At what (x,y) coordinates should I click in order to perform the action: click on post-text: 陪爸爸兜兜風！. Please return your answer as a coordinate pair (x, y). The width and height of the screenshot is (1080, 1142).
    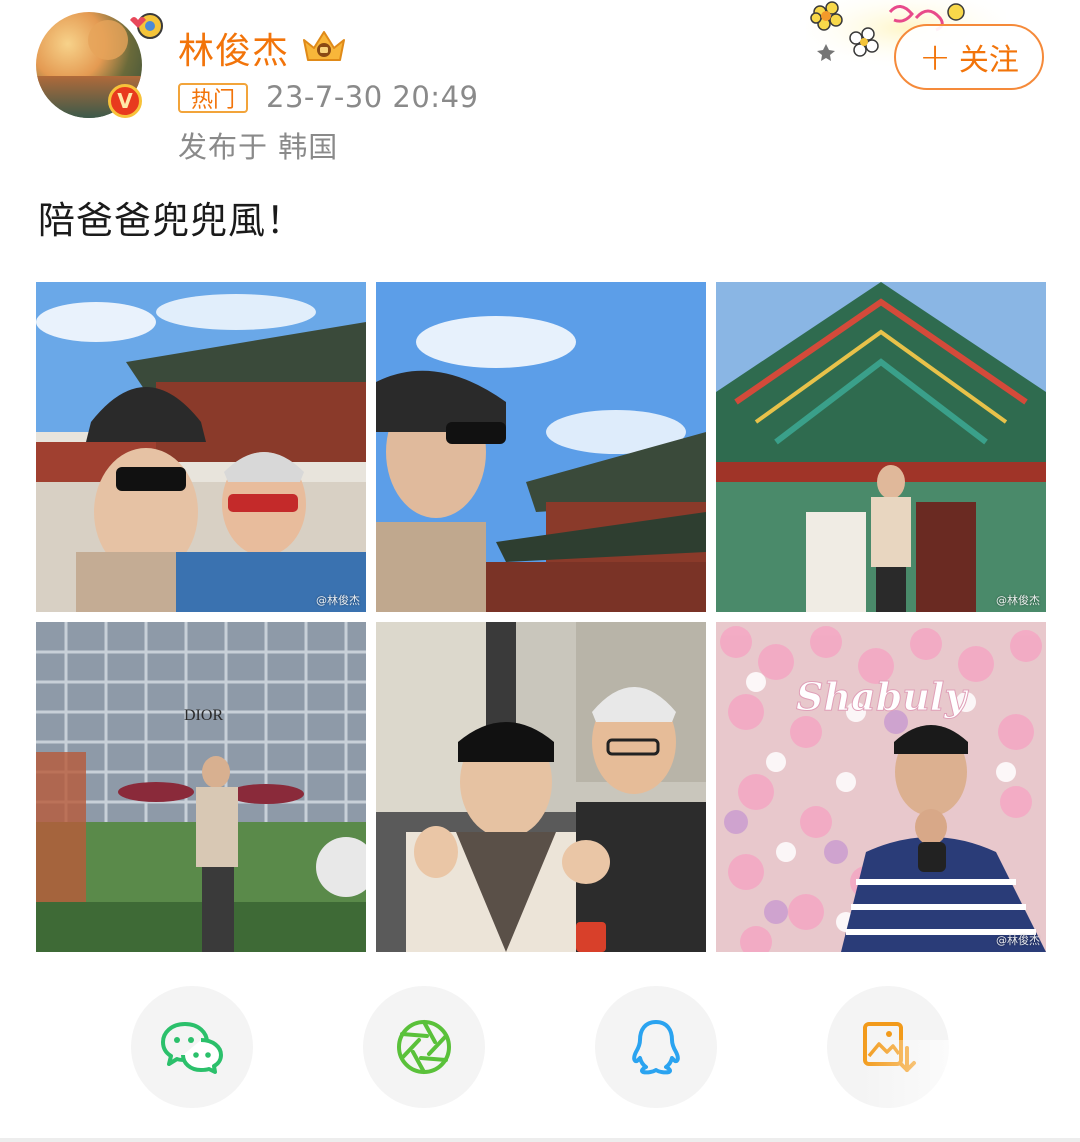
    Looking at the image, I should click on (171, 220).